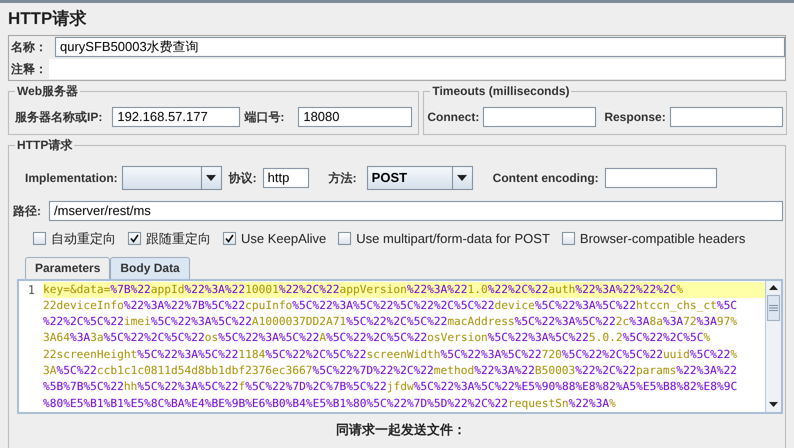 Image resolution: width=794 pixels, height=448 pixels. What do you see at coordinates (264, 117) in the screenshot?
I see `field-label: 端口号:` at bounding box center [264, 117].